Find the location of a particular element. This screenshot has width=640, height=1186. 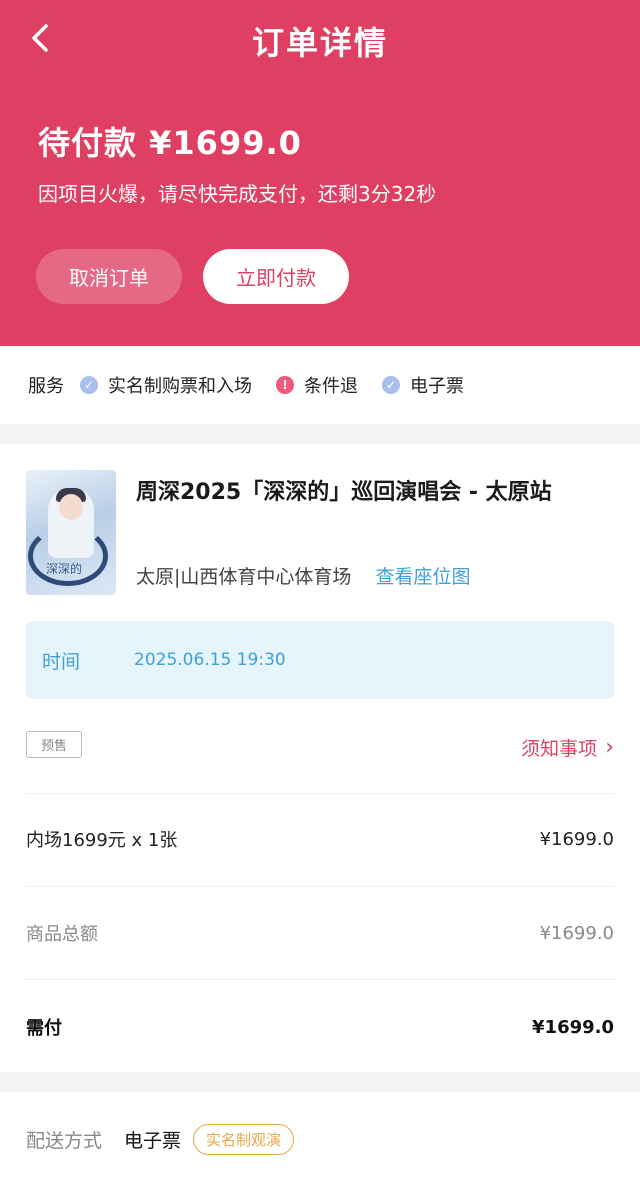

delivery-value: 电子票 is located at coordinates (153, 1140).